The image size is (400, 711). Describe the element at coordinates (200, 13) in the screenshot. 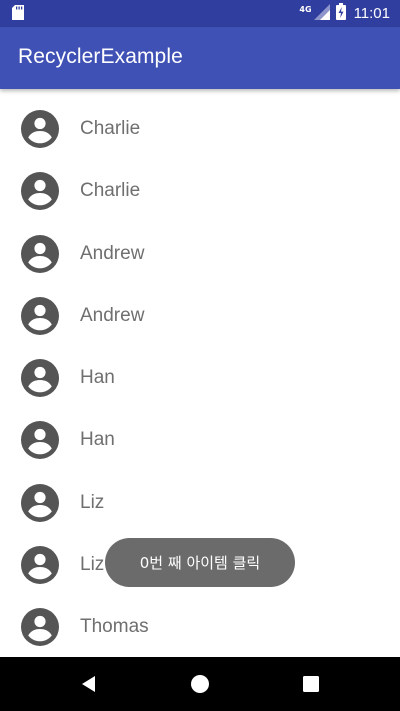

I see `status-bar: 4G 11:01` at that location.